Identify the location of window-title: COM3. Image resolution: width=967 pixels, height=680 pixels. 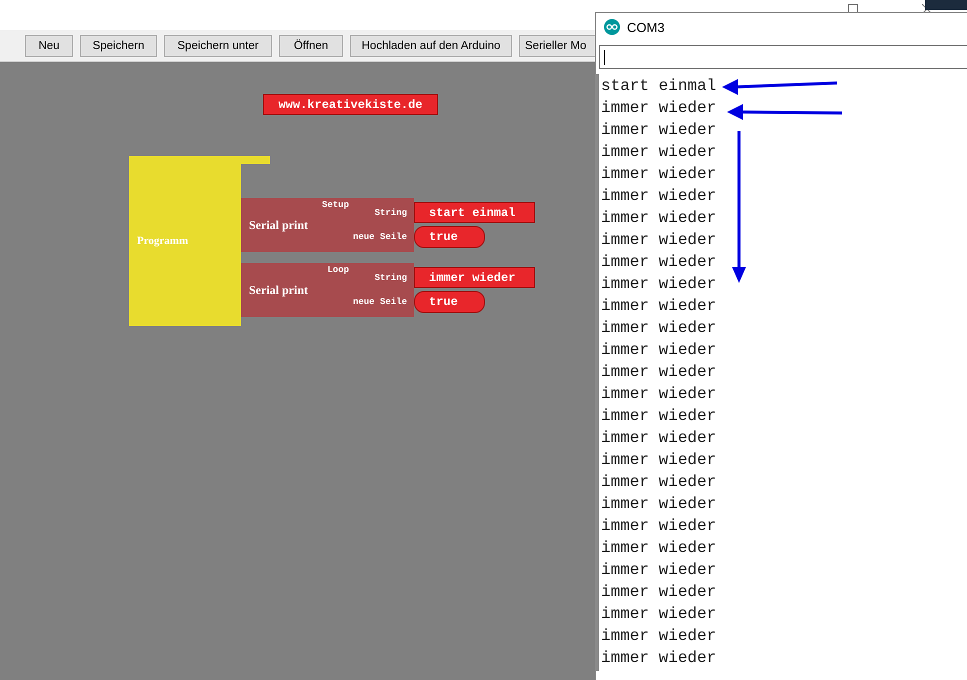
(646, 27).